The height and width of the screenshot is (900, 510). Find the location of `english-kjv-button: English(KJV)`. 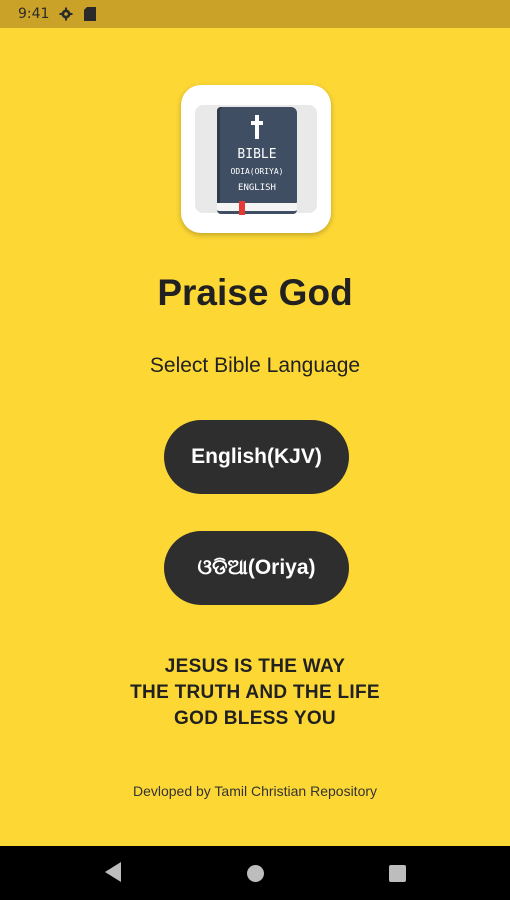

english-kjv-button: English(KJV) is located at coordinates (256, 457).